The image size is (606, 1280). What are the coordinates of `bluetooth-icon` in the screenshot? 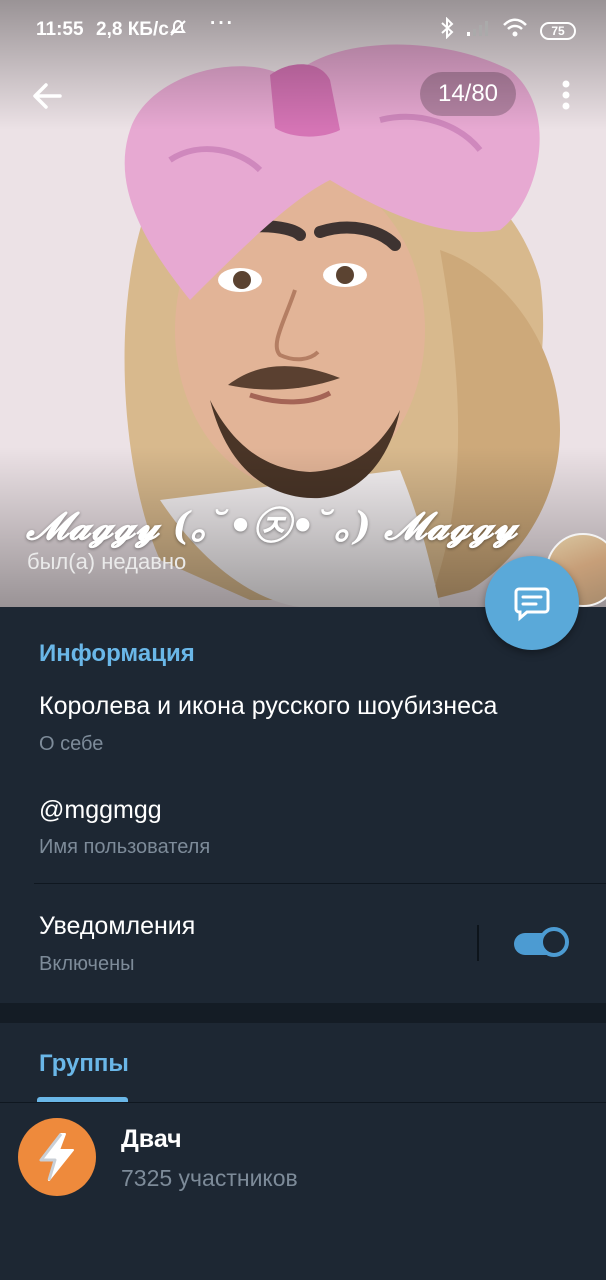 It's located at (447, 30).